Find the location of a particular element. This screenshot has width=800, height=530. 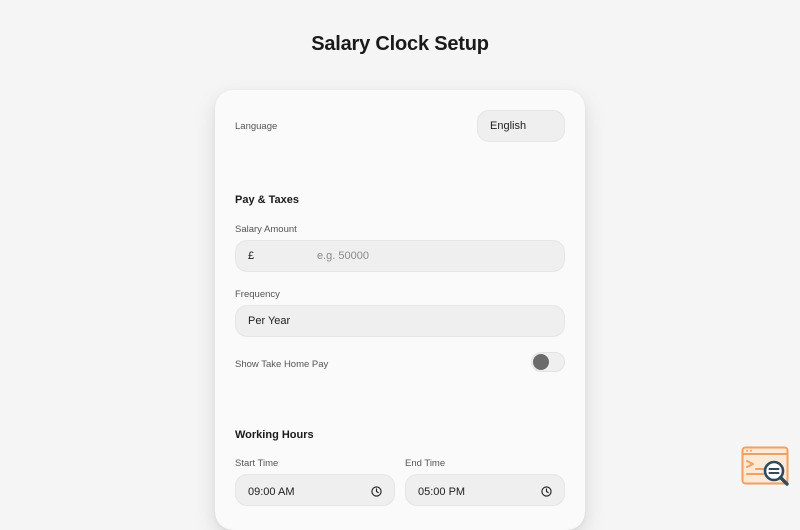

salary-amount-label: Salary Amount is located at coordinates (266, 229).